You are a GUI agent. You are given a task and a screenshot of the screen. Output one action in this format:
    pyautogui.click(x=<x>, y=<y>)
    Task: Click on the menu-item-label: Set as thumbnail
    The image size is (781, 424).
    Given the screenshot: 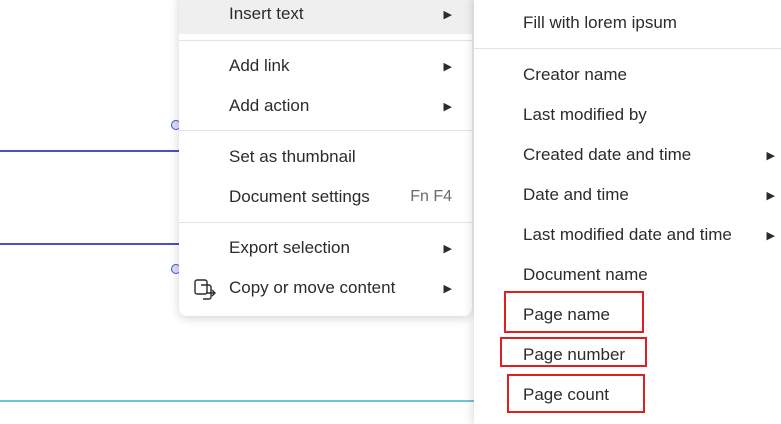 What is the action you would take?
    pyautogui.click(x=292, y=156)
    